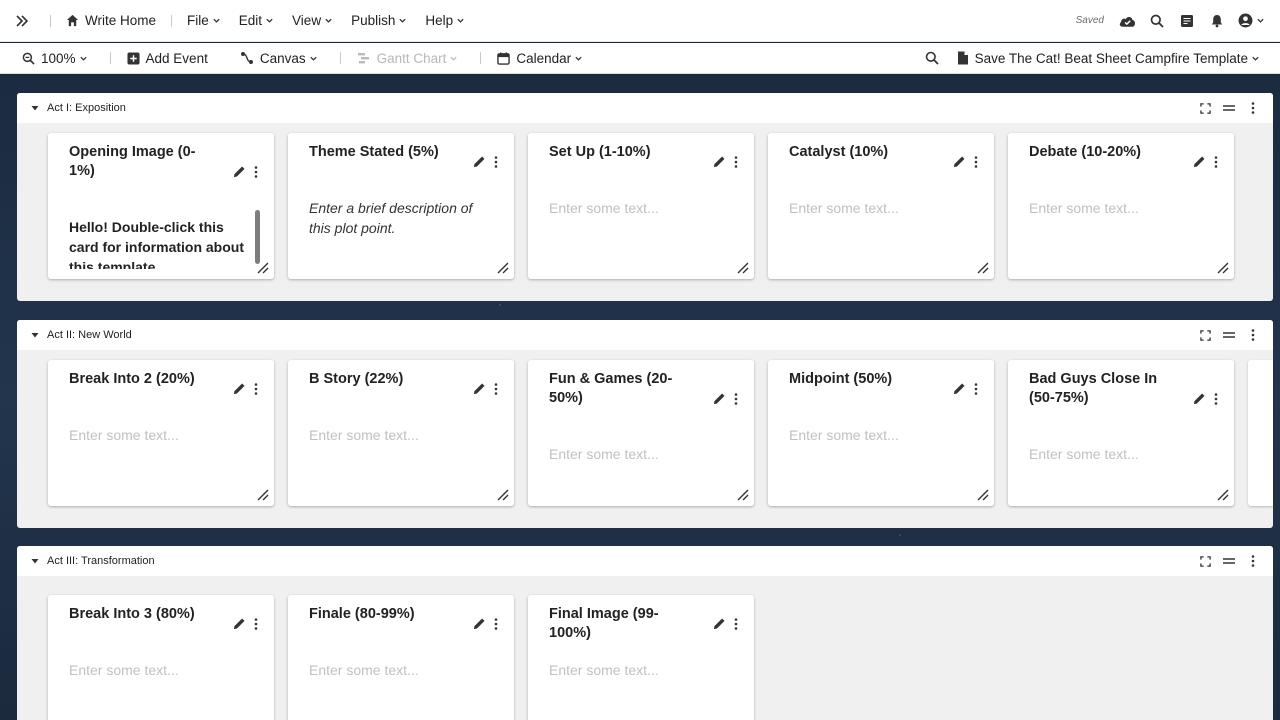 The image size is (1280, 720). Describe the element at coordinates (1157, 21) in the screenshot. I see `search-button` at that location.